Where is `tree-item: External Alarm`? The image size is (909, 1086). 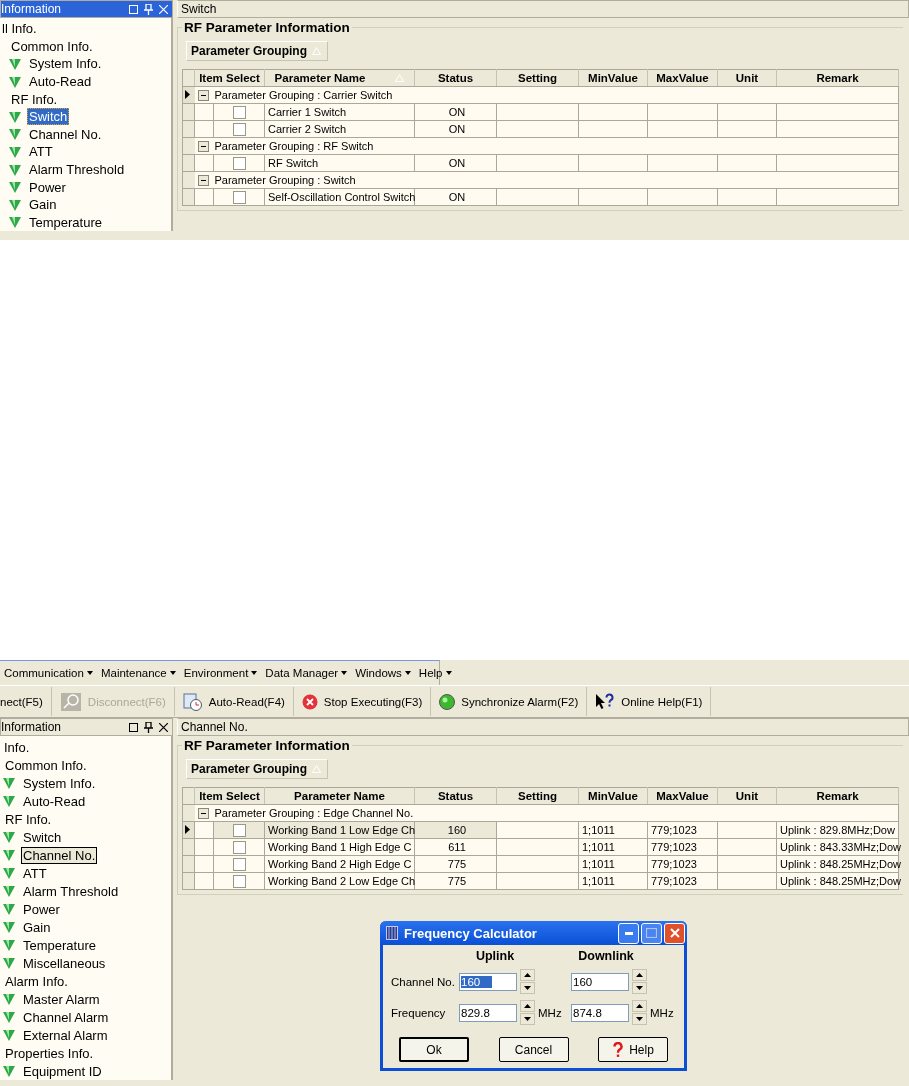
tree-item: External Alarm is located at coordinates (65, 1035).